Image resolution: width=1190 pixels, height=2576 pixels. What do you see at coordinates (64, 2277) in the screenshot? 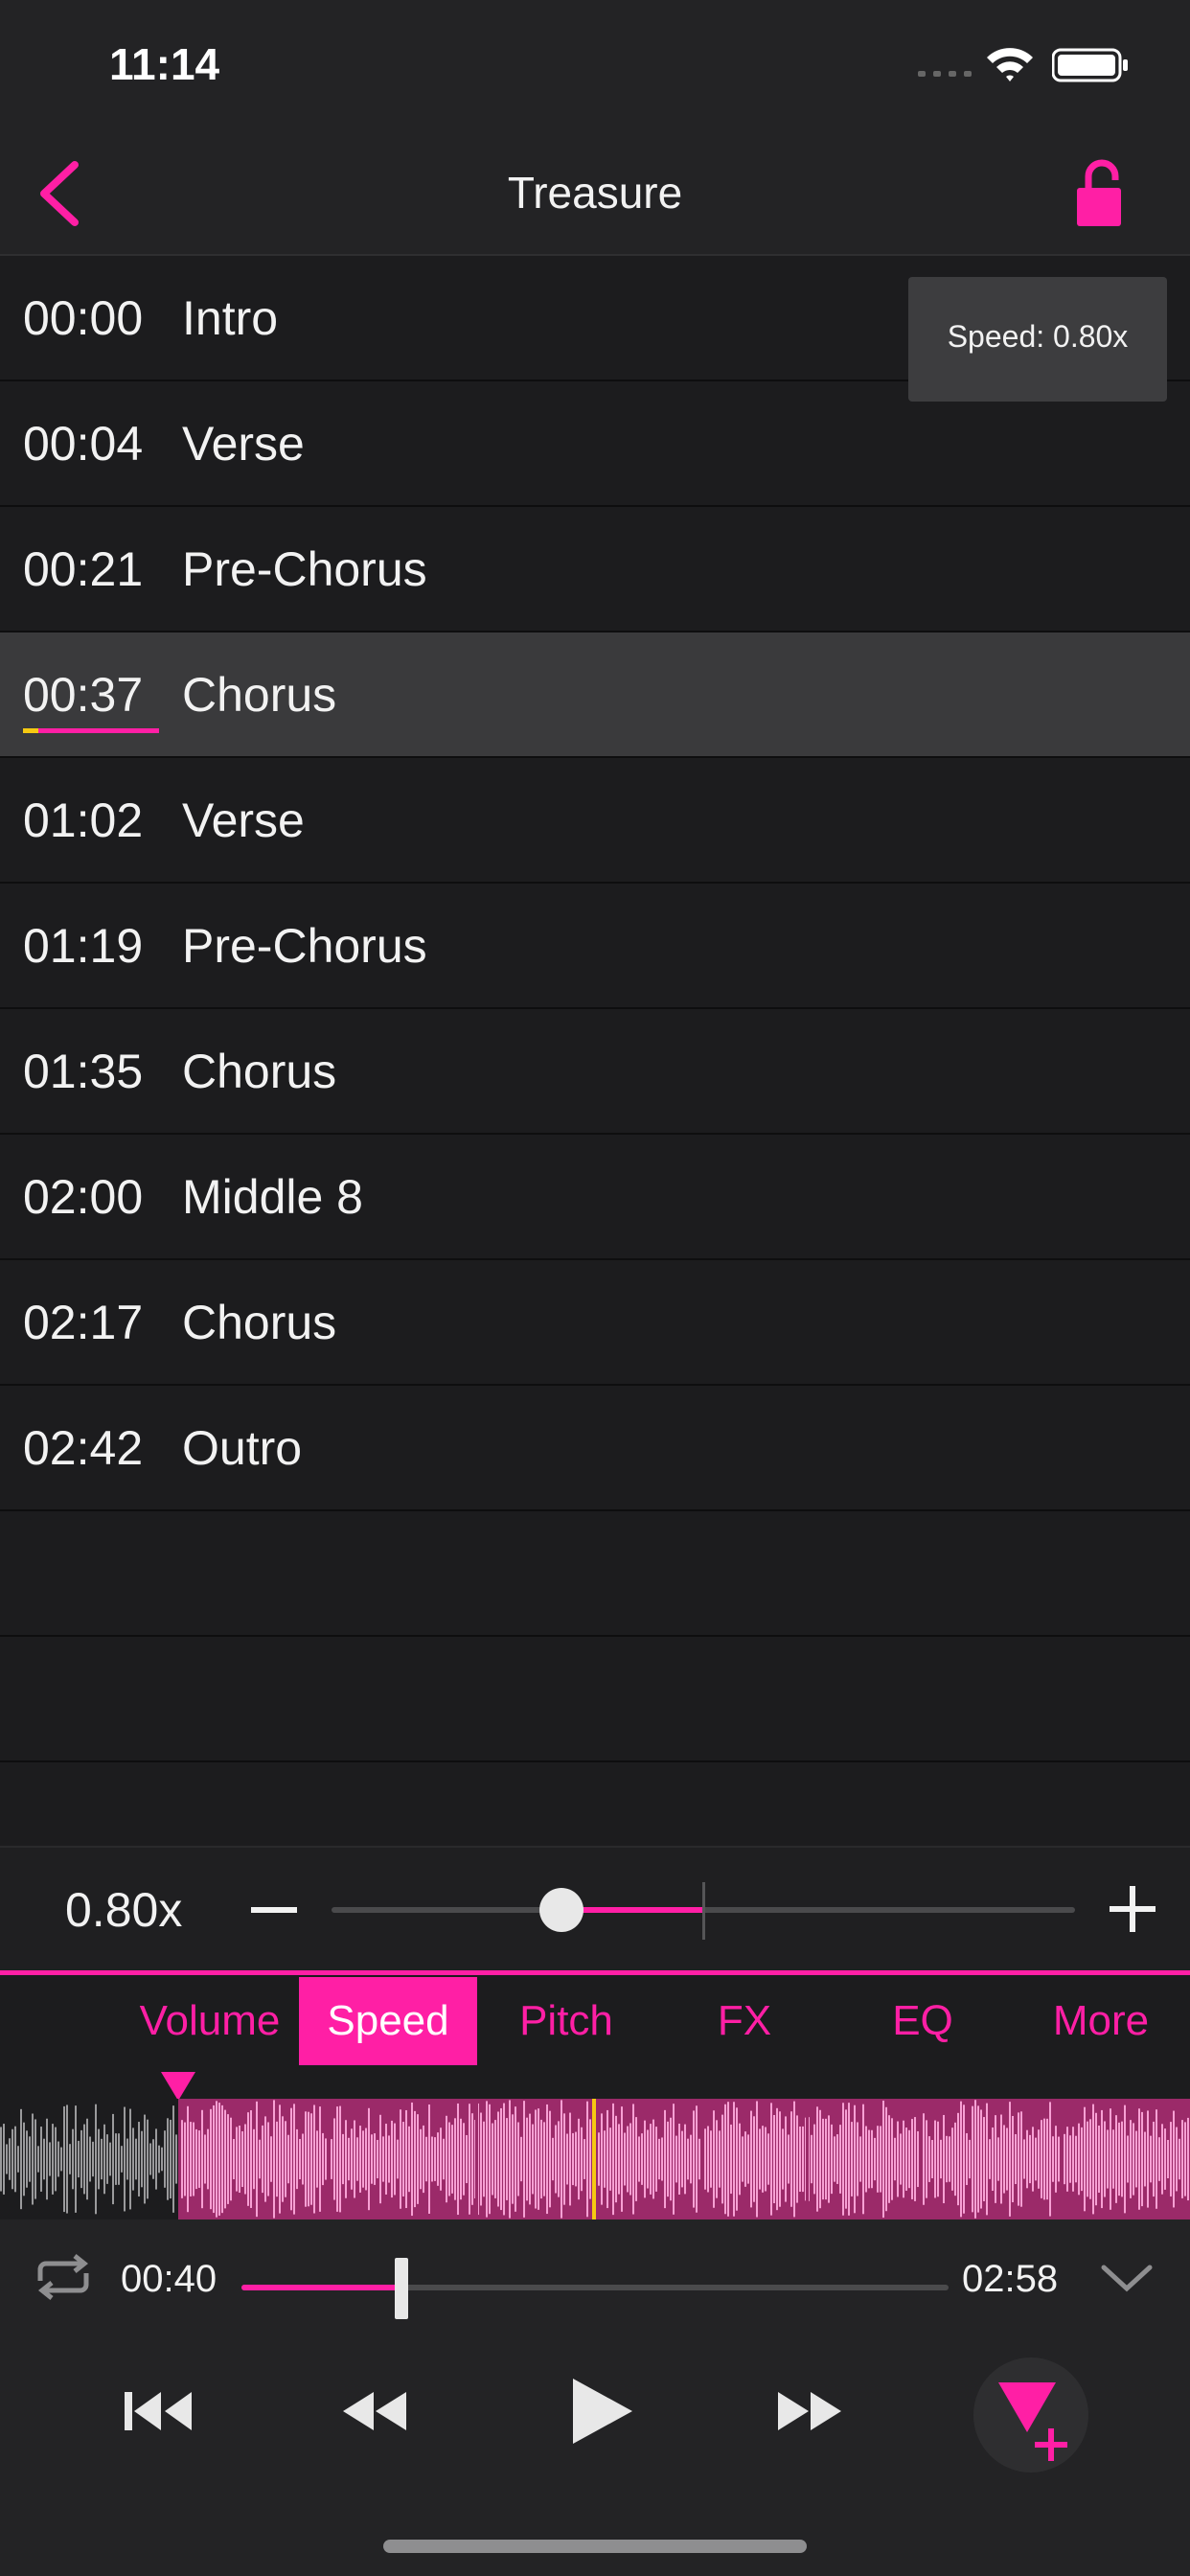
I see `loop-icon` at bounding box center [64, 2277].